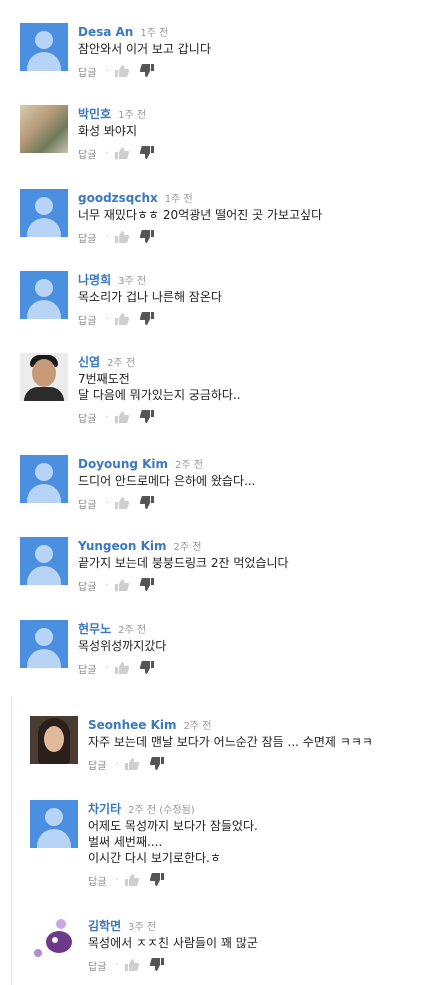  What do you see at coordinates (144, 49) in the screenshot?
I see `comment-text: 잠안와서 이거 보고 갑니다` at bounding box center [144, 49].